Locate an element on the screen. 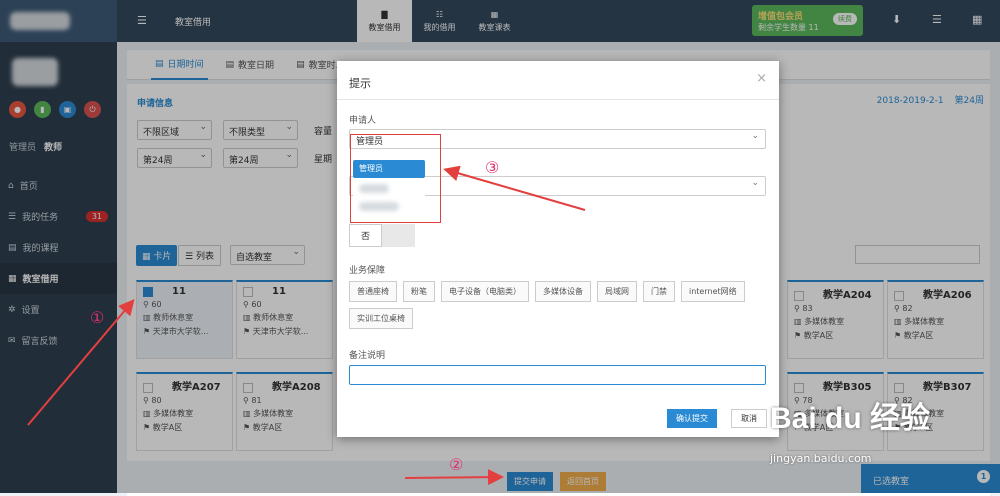 The image size is (1000, 496). annotation-2: ② is located at coordinates (456, 464).